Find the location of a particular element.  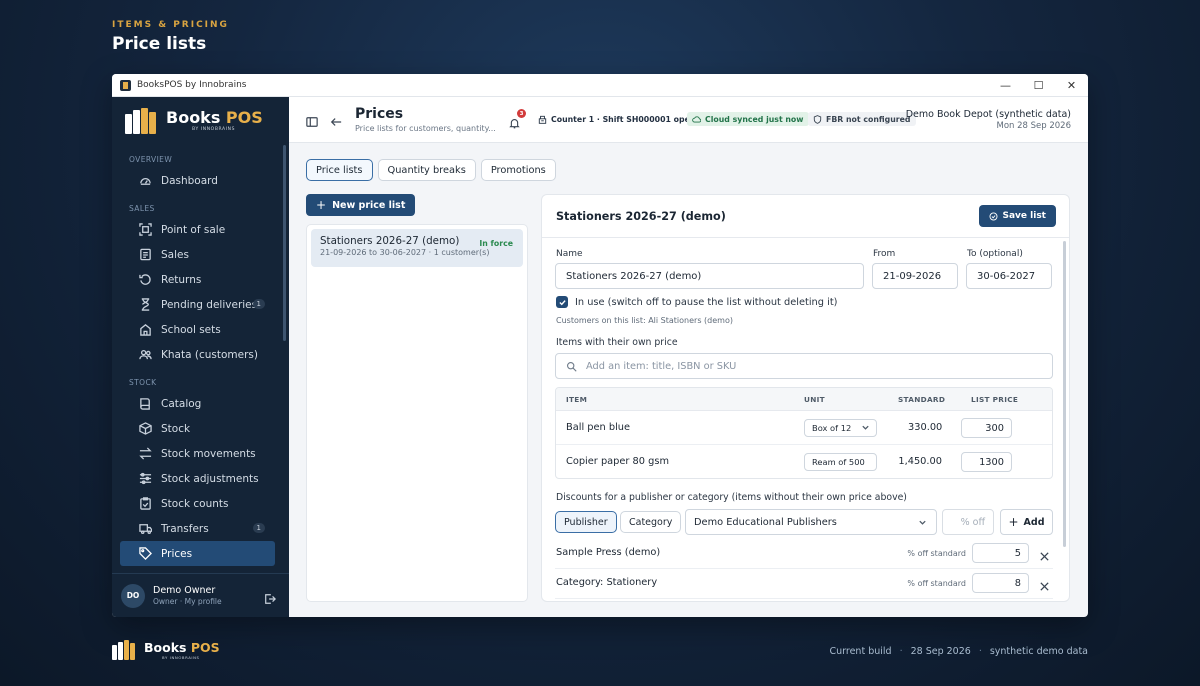

sidebar-item-stock-adjustments: Stock adjustments is located at coordinates (197, 478).